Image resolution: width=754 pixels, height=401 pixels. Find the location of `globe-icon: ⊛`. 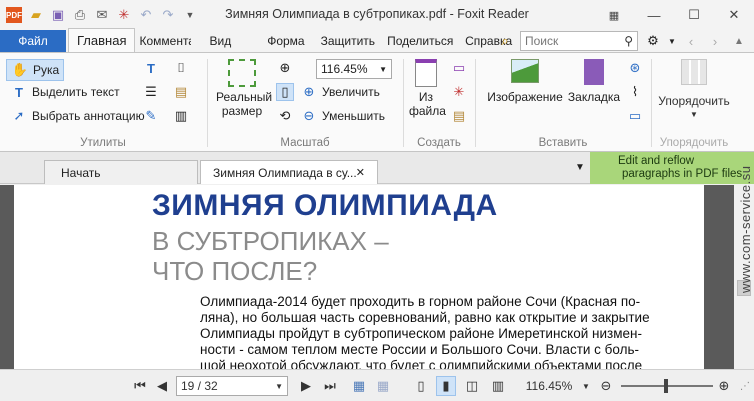

globe-icon: ⊛ is located at coordinates (635, 68).